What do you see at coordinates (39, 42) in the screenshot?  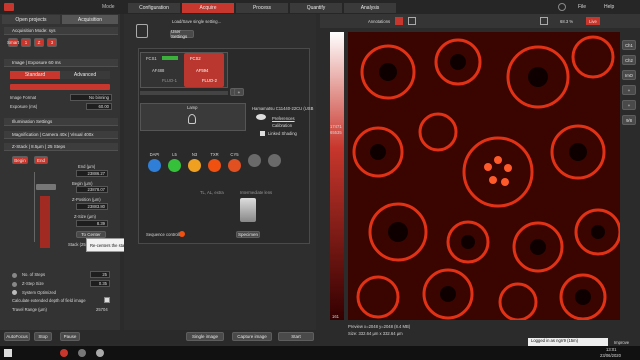 I see `acq-btn-z: Z` at bounding box center [39, 42].